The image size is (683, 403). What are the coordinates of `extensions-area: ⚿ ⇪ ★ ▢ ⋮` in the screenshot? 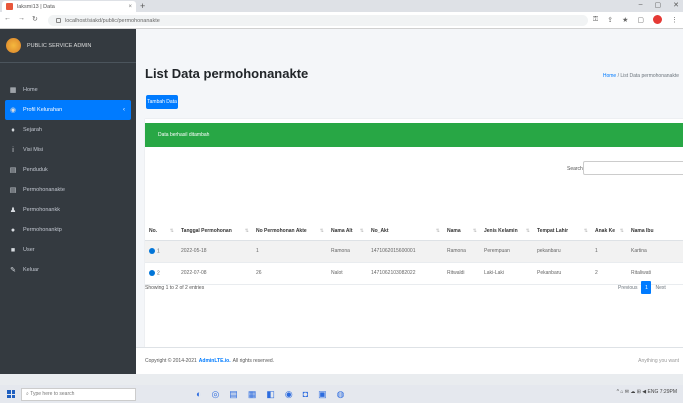 It's located at (635, 19).